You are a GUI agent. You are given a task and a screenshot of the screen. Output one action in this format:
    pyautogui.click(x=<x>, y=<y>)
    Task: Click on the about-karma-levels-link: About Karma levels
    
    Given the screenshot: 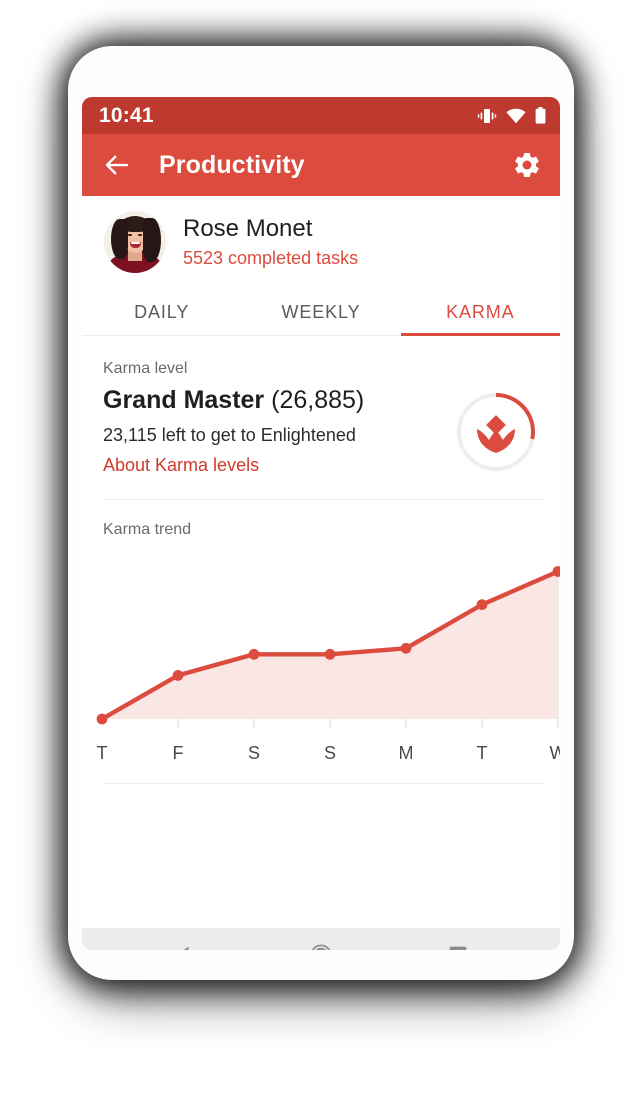 What is the action you would take?
    pyautogui.click(x=181, y=465)
    